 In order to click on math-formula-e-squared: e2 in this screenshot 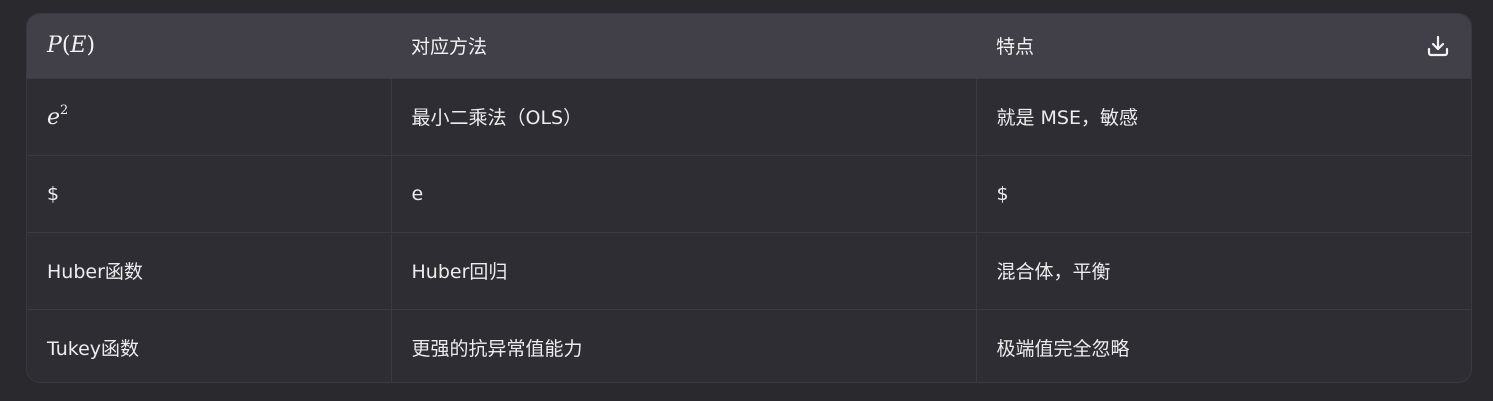, I will do `click(58, 116)`.